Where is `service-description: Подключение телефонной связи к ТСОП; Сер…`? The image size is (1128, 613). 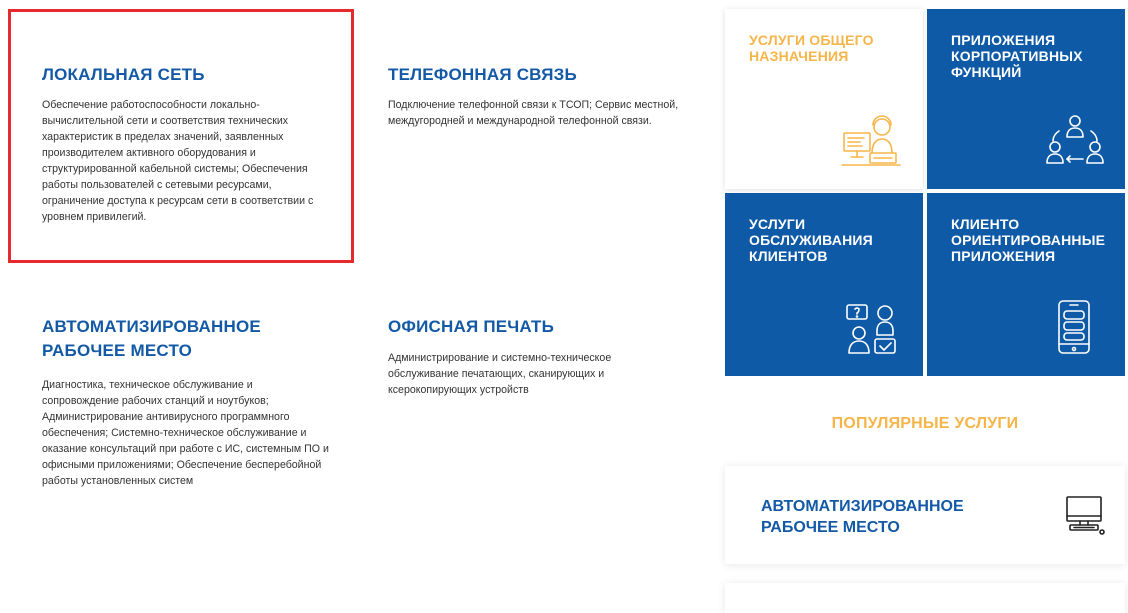
service-description: Подключение телефонной связи к ТСОП; Сер… is located at coordinates (533, 113).